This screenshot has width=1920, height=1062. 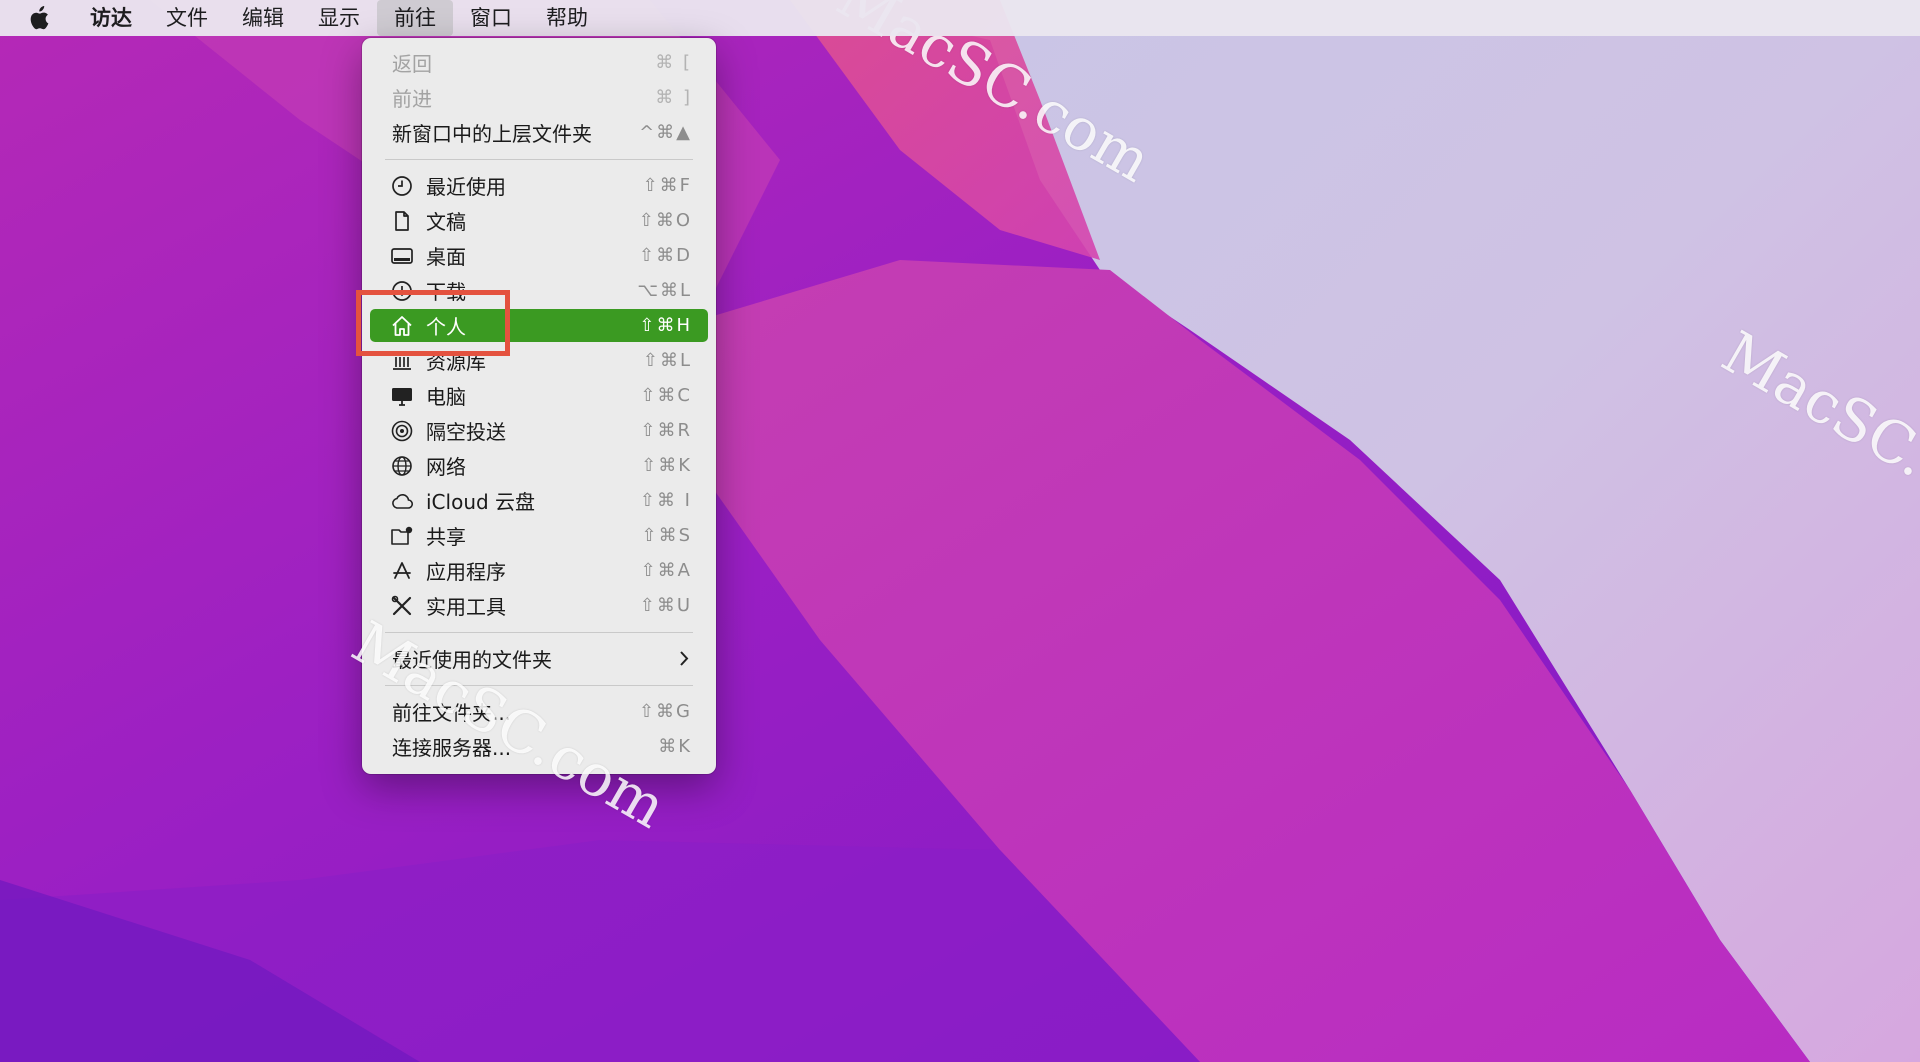 I want to click on menu-item-label: 最近使用, so click(x=466, y=187).